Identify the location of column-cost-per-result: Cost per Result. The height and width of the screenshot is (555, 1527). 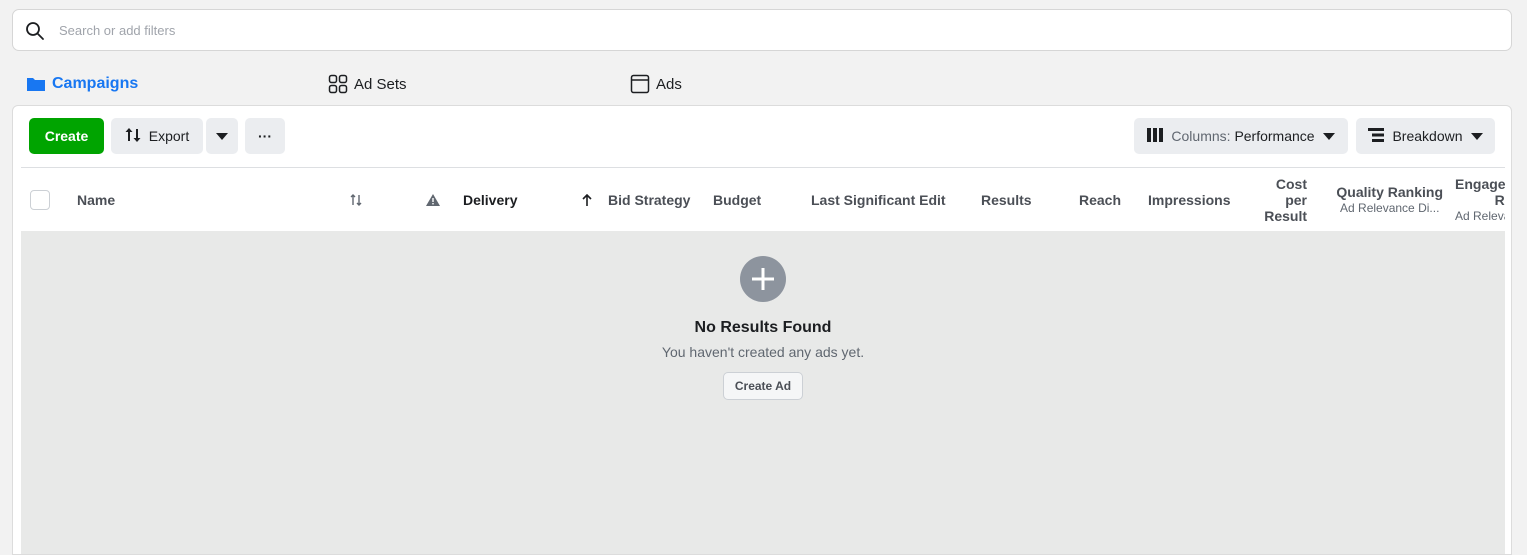
(1279, 200).